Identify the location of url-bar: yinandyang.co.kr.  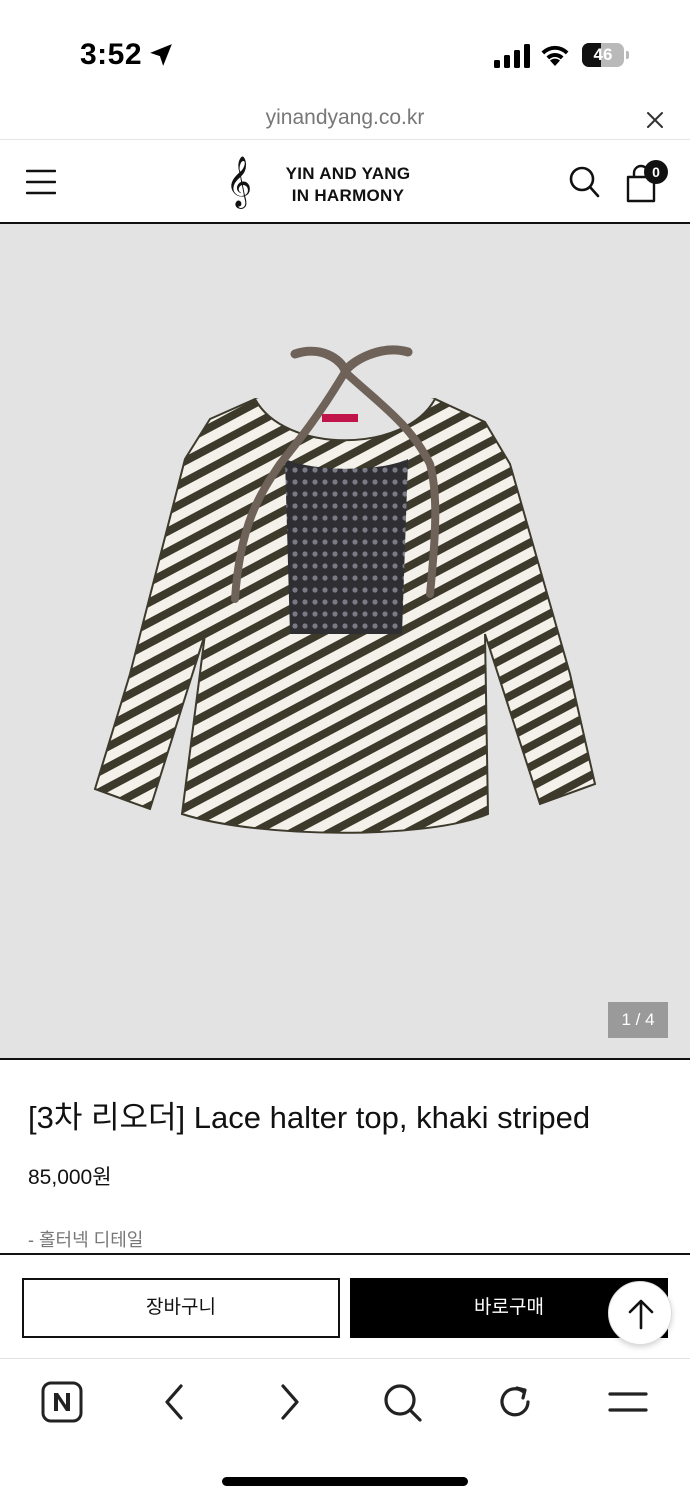
(345, 120).